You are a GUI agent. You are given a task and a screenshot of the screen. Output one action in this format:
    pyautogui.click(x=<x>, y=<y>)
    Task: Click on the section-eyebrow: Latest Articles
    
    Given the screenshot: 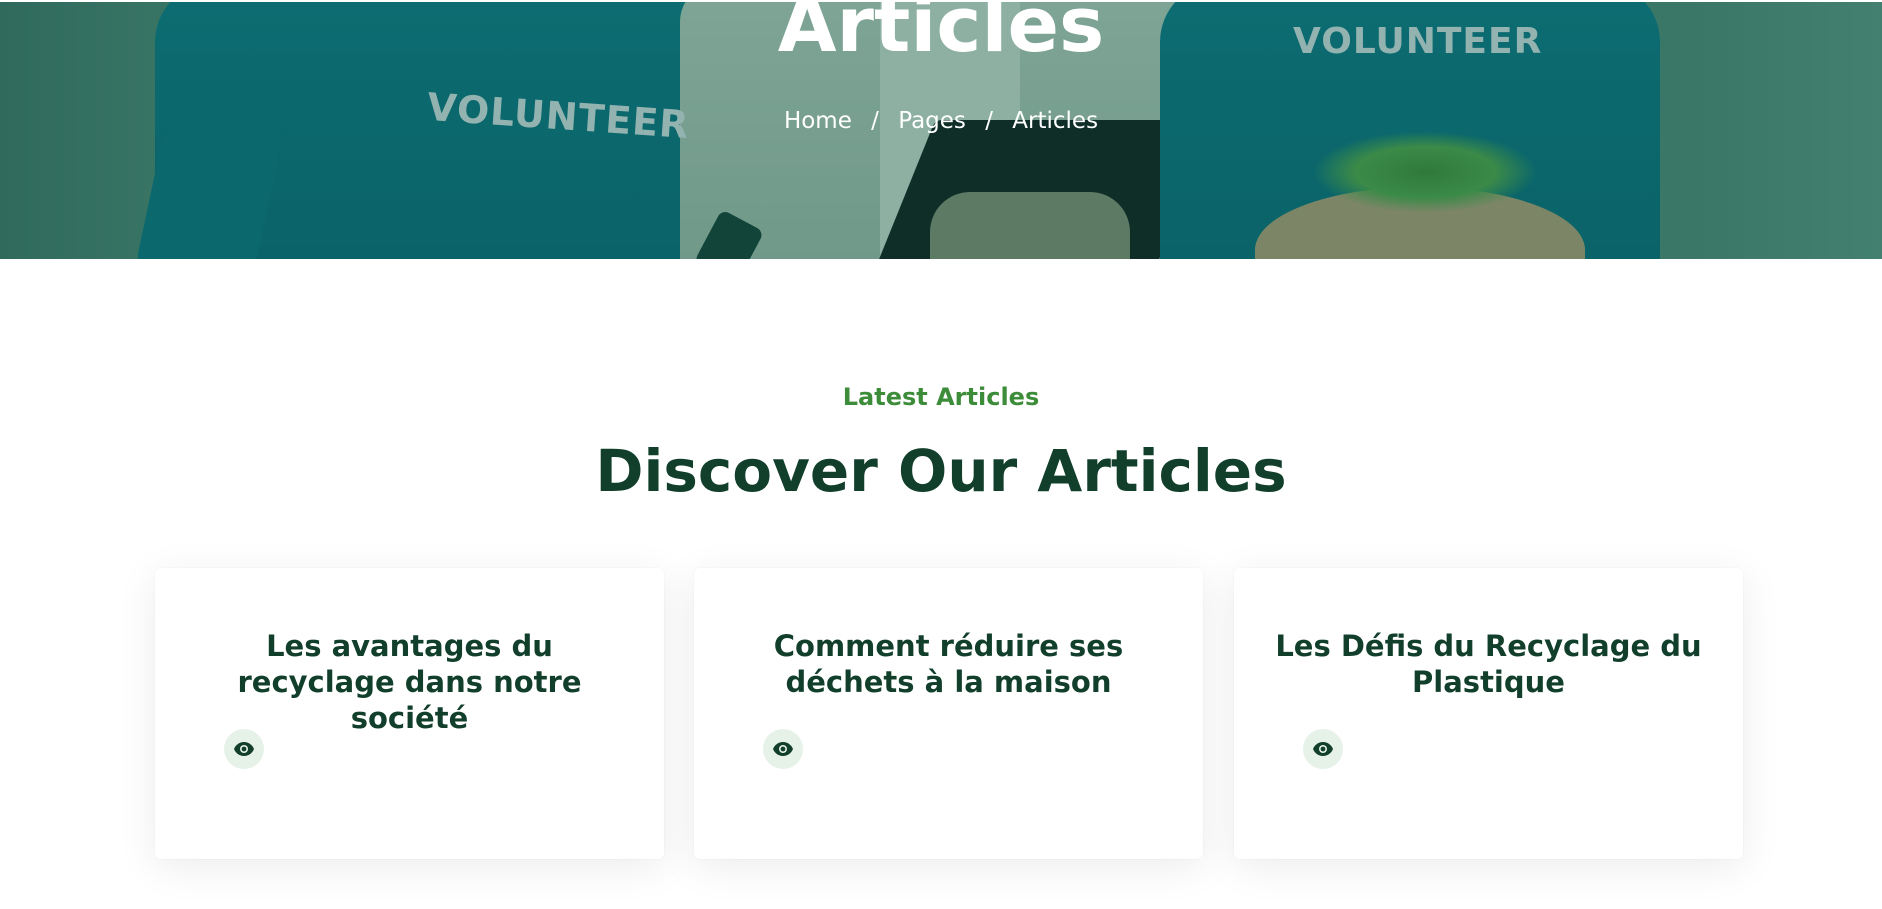 What is the action you would take?
    pyautogui.click(x=941, y=397)
    